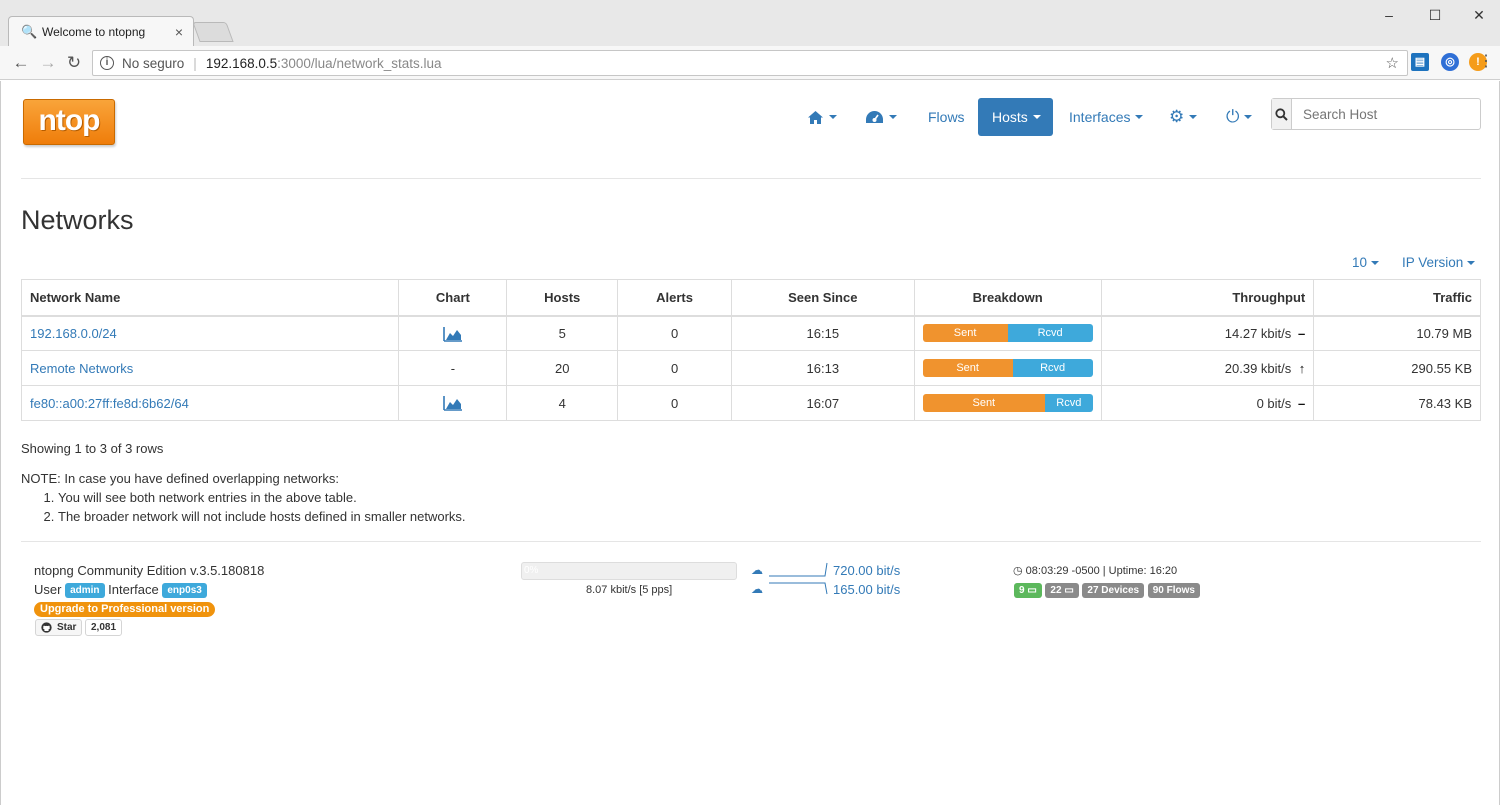 This screenshot has width=1500, height=805. I want to click on github-star-button: Star, so click(59, 627).